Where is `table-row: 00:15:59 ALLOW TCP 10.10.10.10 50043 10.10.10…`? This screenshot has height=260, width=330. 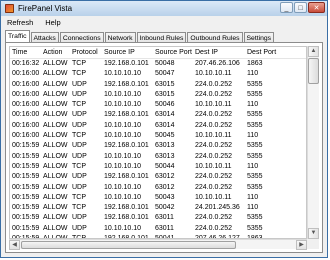 table-row: 00:15:59 ALLOW TCP 10.10.10.10 50043 10.10.10… is located at coordinates (158, 198).